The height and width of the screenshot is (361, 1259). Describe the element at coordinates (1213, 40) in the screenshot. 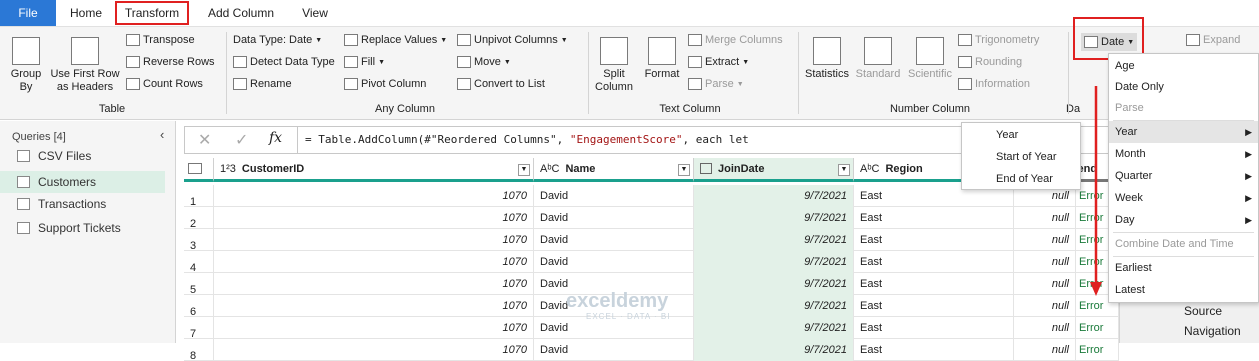

I see `expand-button: Expand` at that location.